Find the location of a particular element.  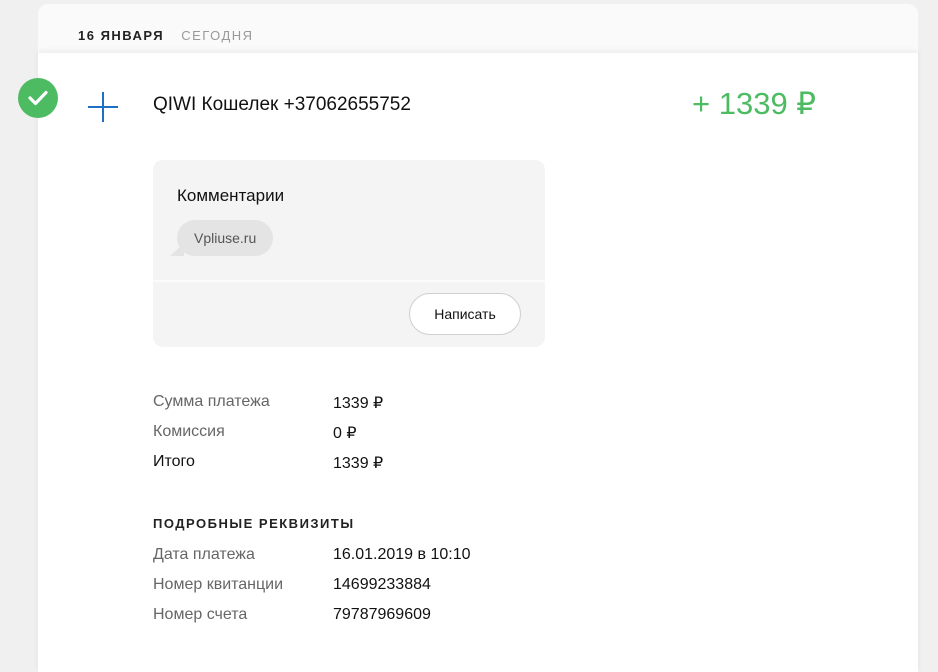

summary-value: 0 ₽ is located at coordinates (345, 433).